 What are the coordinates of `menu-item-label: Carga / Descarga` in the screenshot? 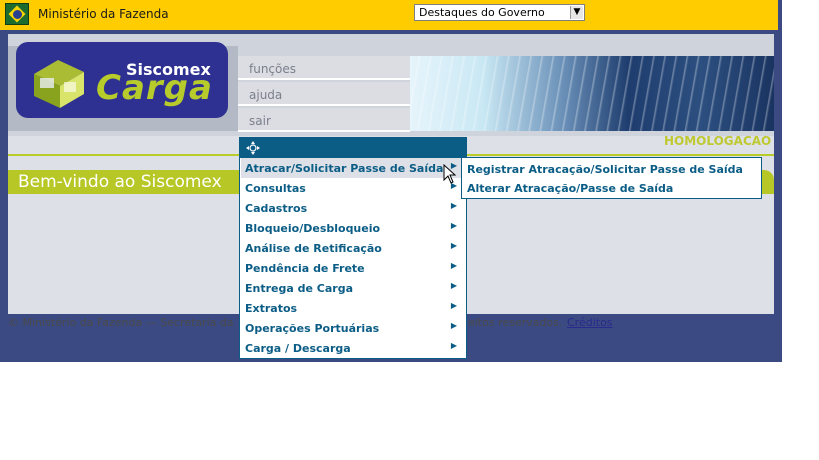 It's located at (298, 348).